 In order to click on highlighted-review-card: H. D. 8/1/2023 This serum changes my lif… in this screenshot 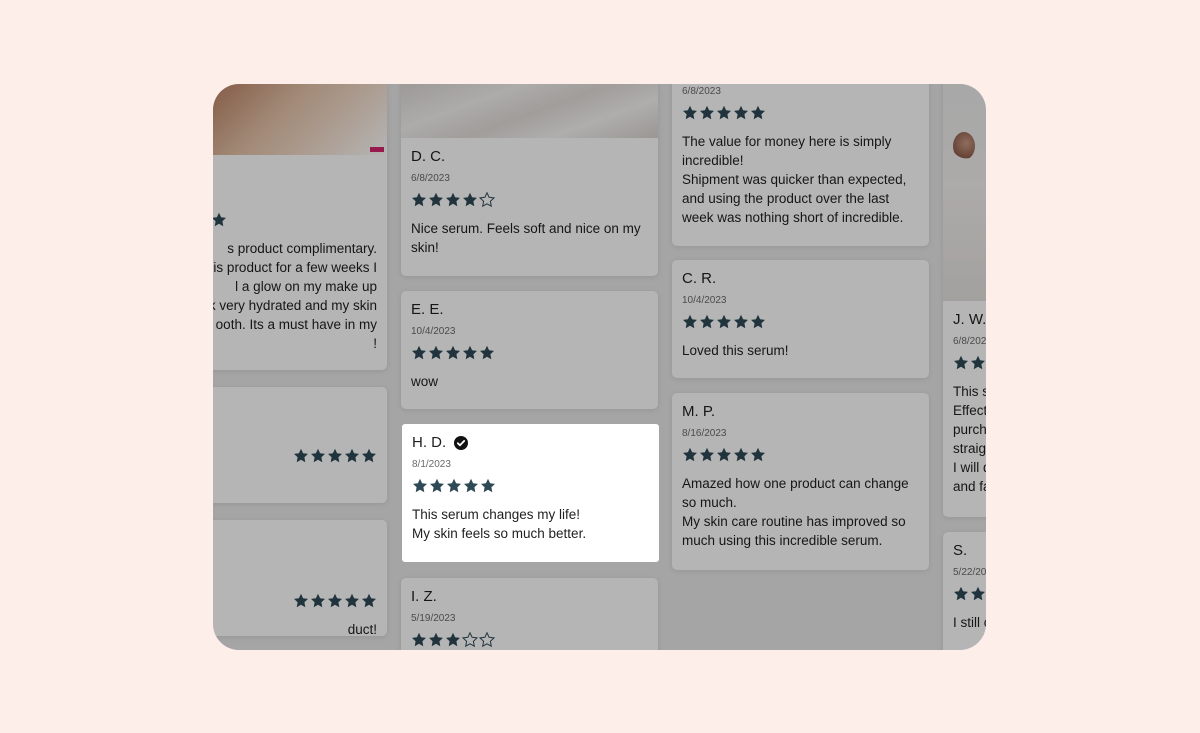, I will do `click(530, 493)`.